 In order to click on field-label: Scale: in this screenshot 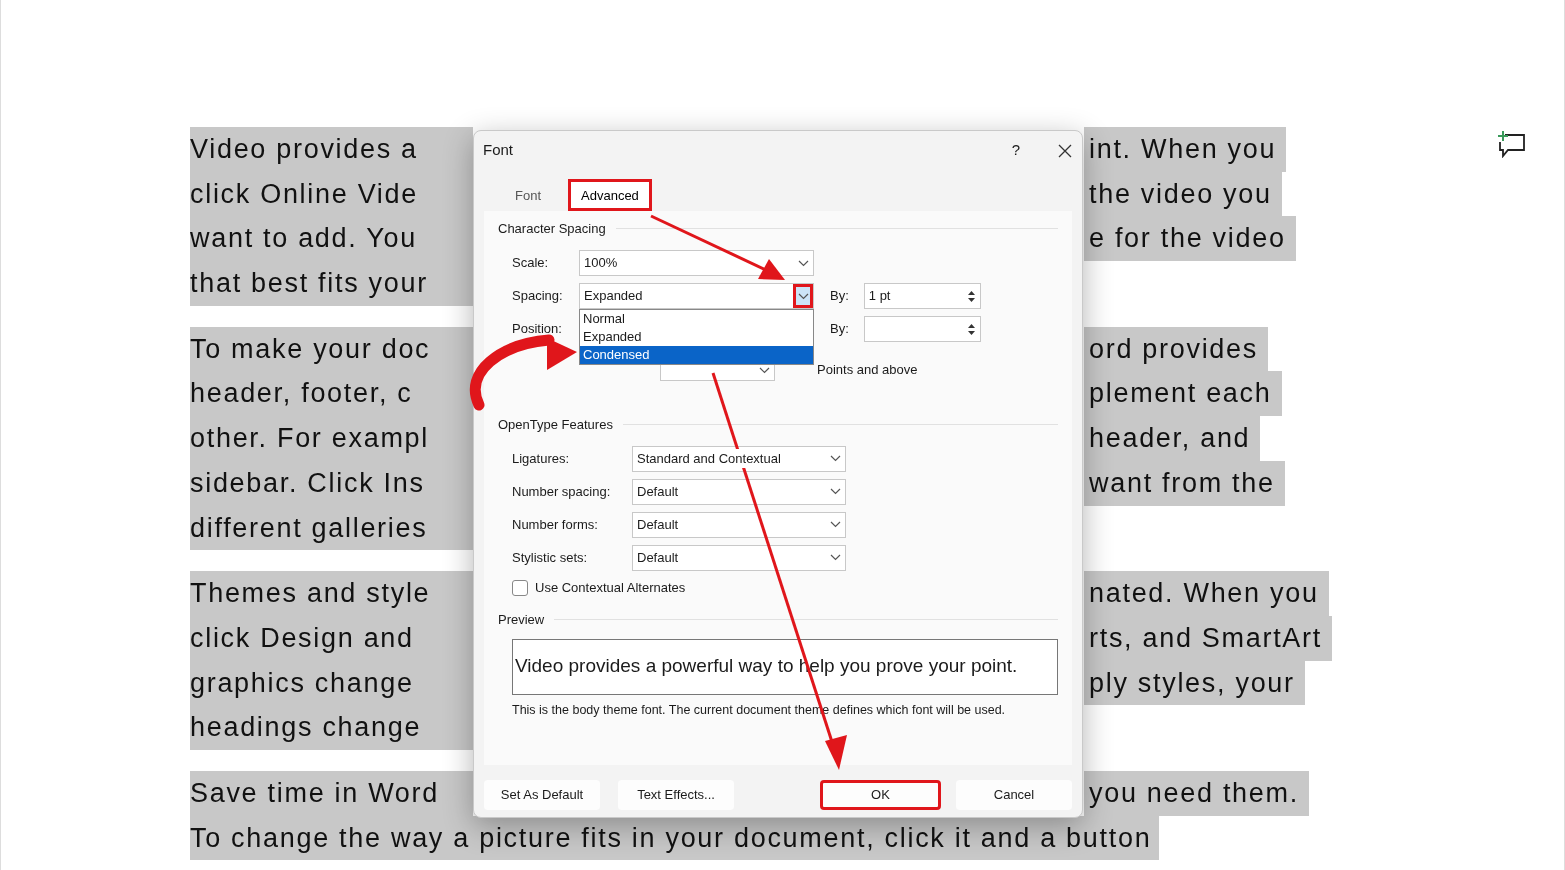, I will do `click(531, 263)`.